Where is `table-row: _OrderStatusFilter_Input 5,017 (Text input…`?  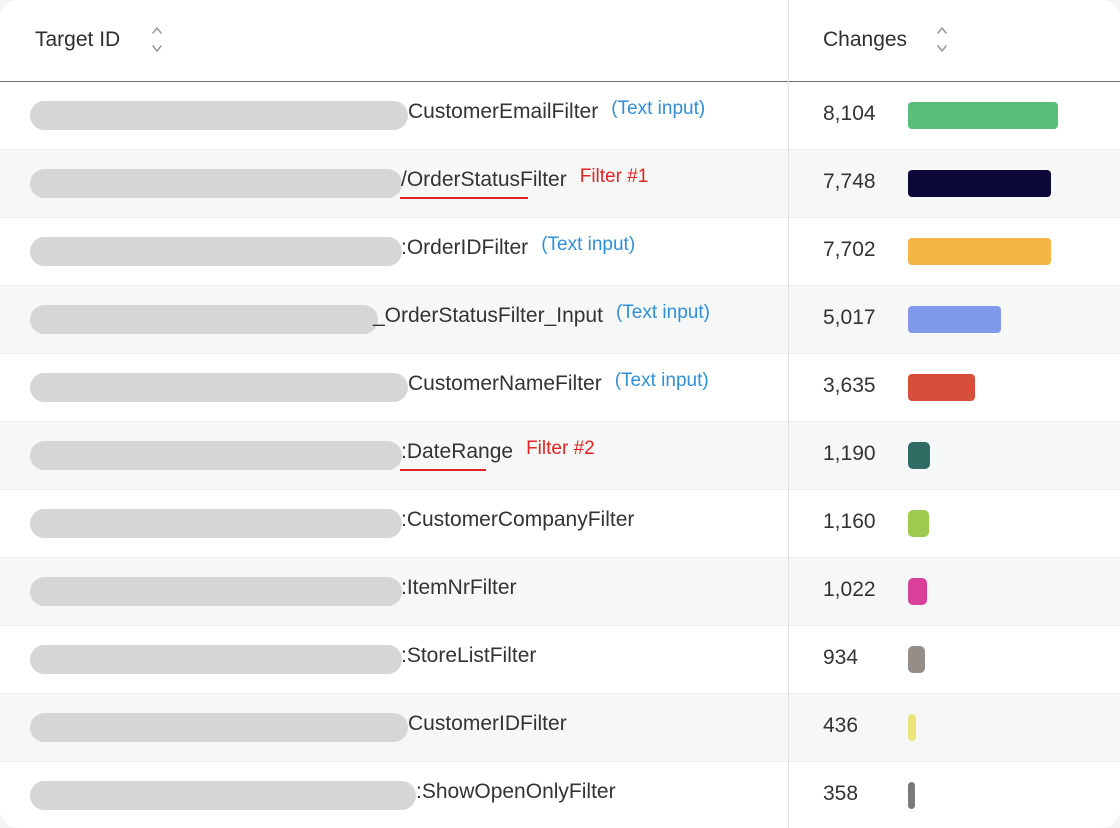 table-row: _OrderStatusFilter_Input 5,017 (Text input… is located at coordinates (560, 320).